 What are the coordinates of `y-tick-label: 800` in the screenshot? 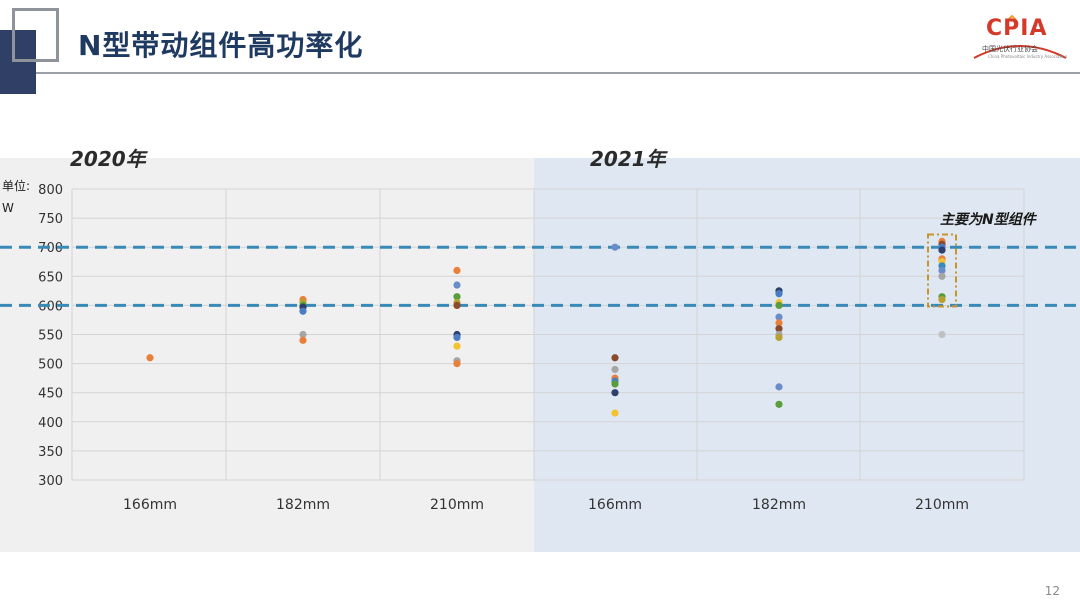 It's located at (50, 190).